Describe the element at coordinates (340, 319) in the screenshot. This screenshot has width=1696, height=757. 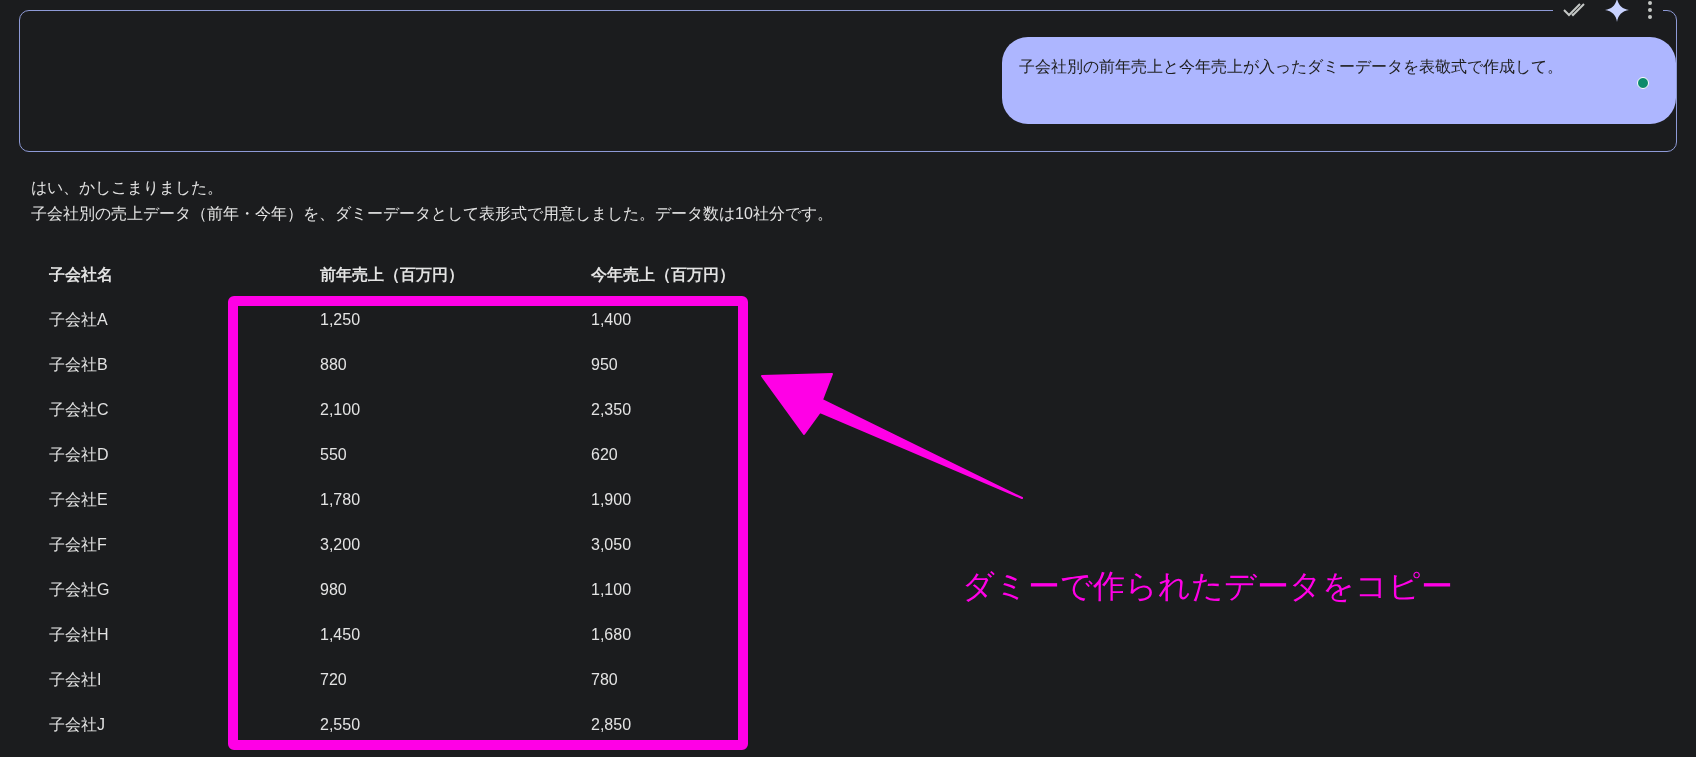
I see `table-cell-text: 1,250` at that location.